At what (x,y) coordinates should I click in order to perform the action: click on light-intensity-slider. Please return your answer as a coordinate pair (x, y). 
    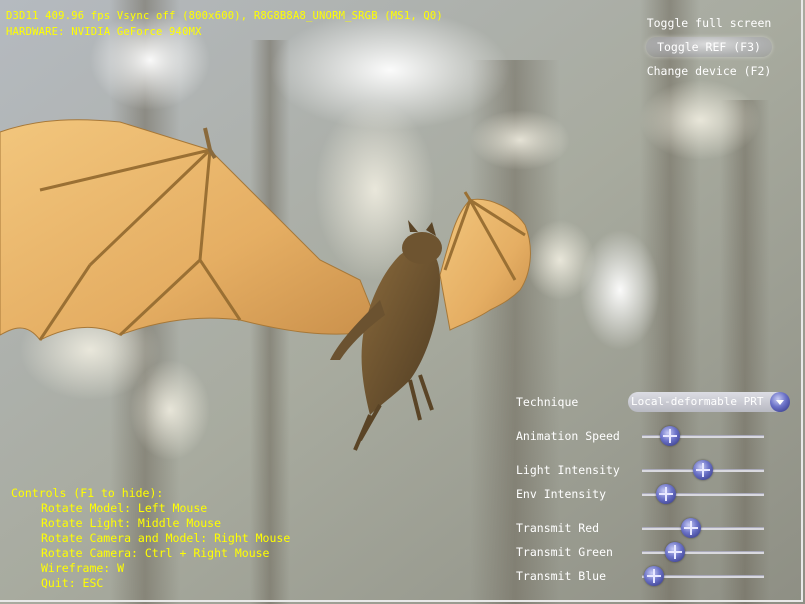
    Looking at the image, I should click on (703, 470).